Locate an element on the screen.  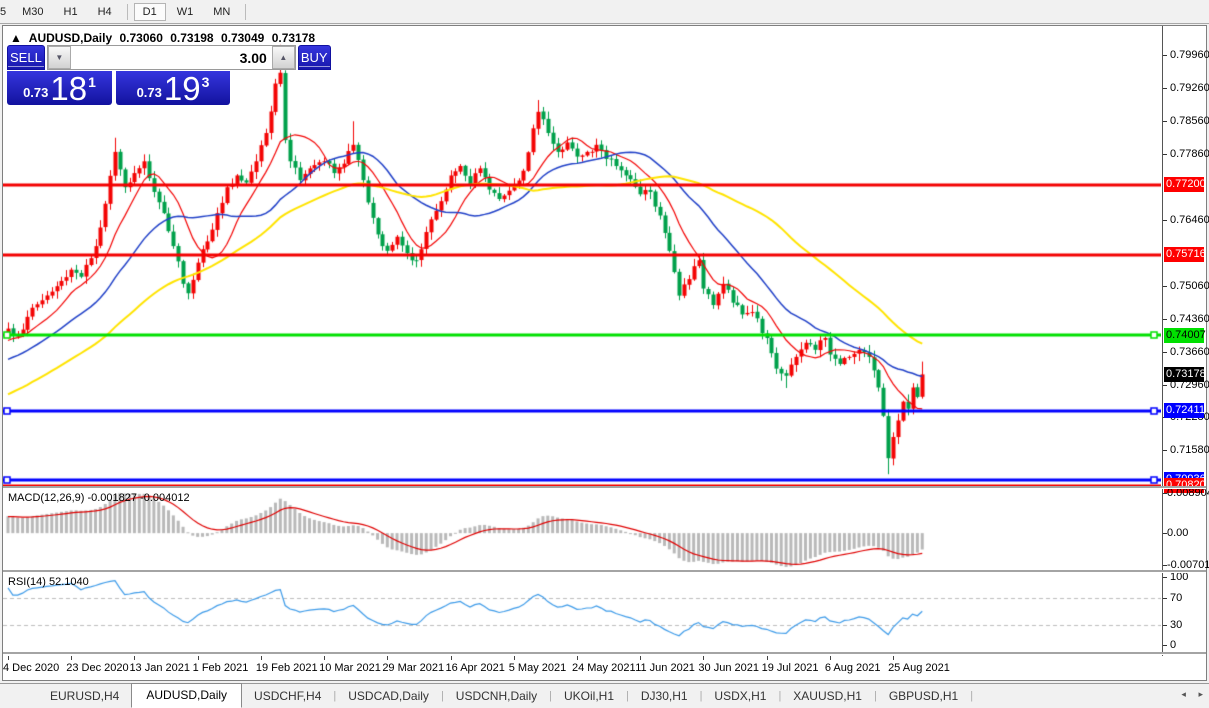
buy-price-box: 0.73 19 3 is located at coordinates (173, 88).